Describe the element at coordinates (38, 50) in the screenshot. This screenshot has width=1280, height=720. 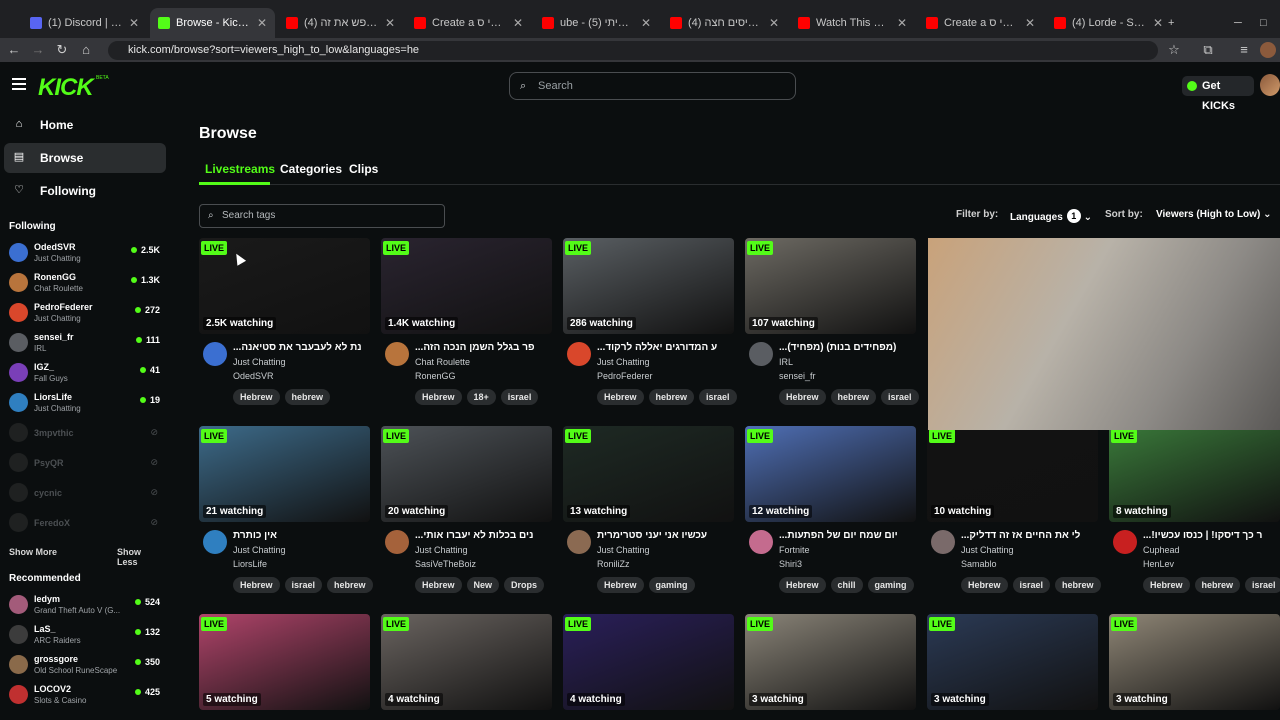
I see `forward-icon: →` at that location.